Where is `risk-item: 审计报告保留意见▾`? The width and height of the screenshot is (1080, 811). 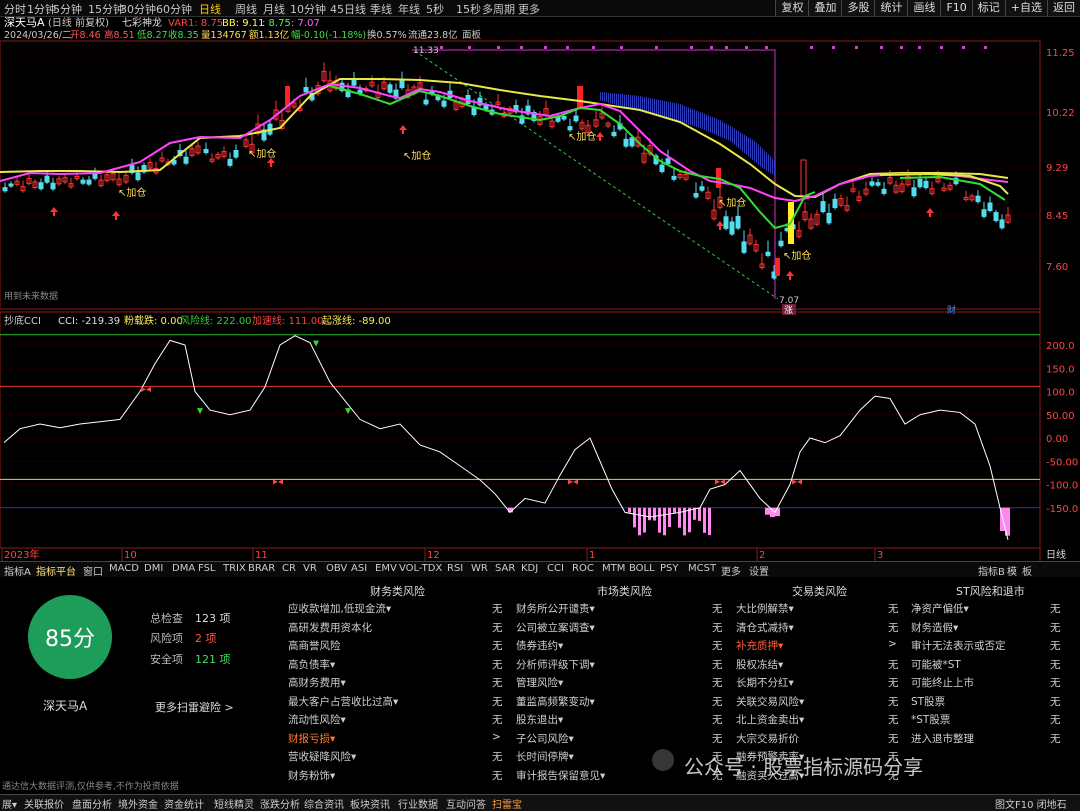 risk-item: 审计报告保留意见▾ is located at coordinates (560, 775).